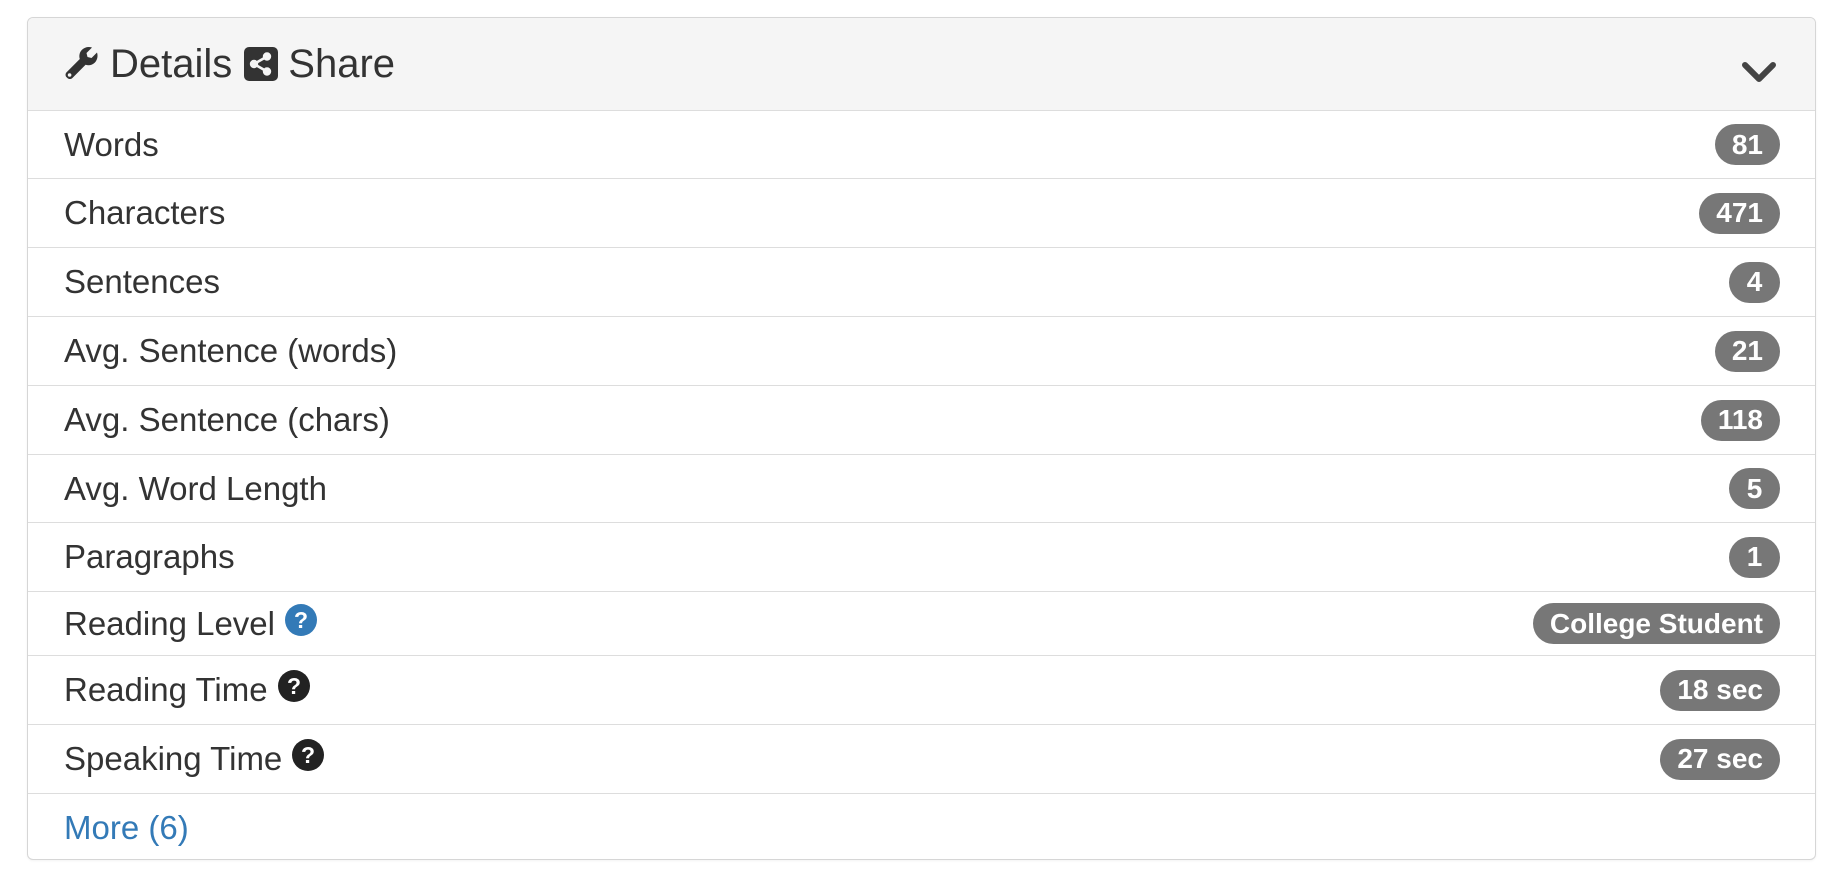  Describe the element at coordinates (921, 144) in the screenshot. I see `stat-row-words: Words 81` at that location.